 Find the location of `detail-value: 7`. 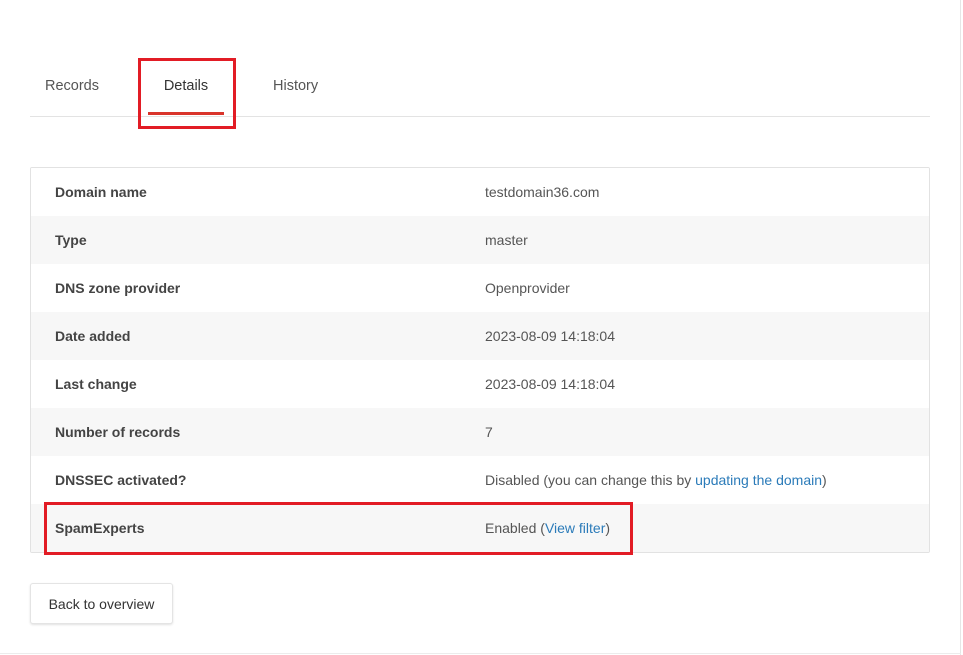

detail-value: 7 is located at coordinates (489, 432).